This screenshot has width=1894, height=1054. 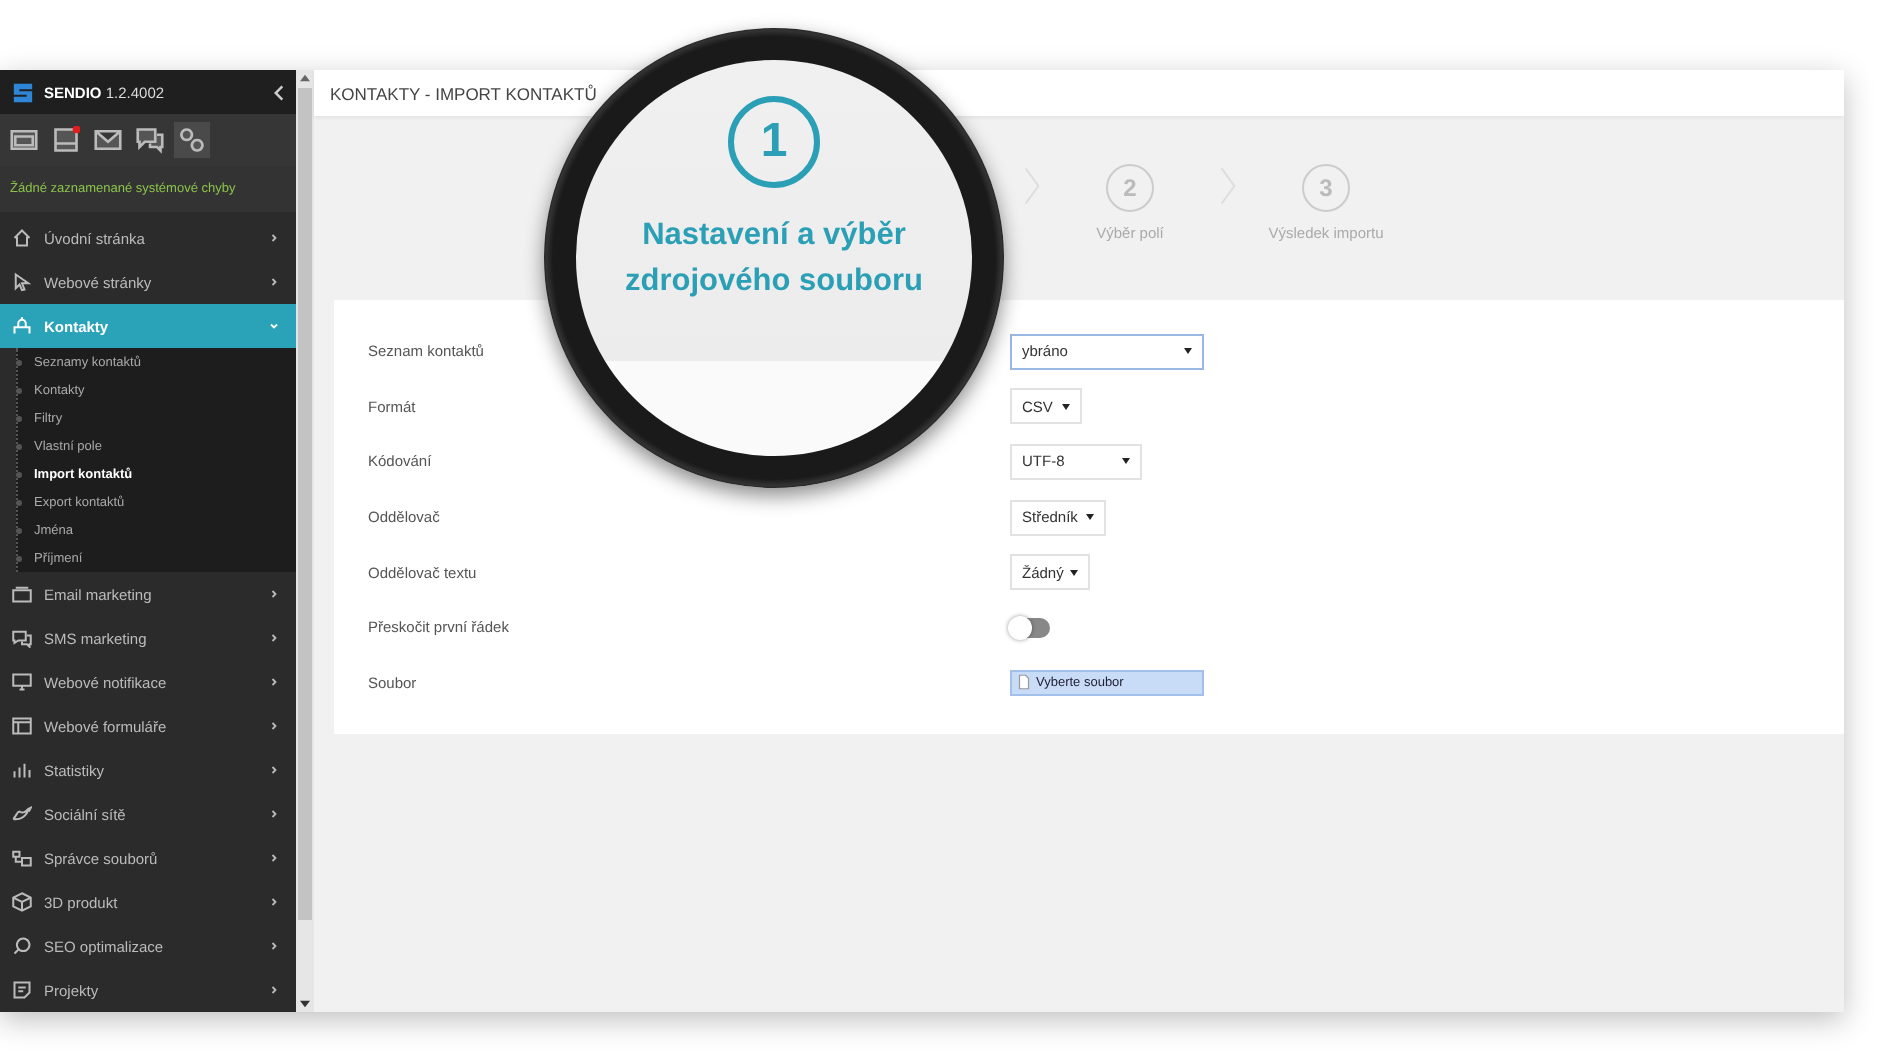 What do you see at coordinates (1030, 627) in the screenshot?
I see `toggle-switch` at bounding box center [1030, 627].